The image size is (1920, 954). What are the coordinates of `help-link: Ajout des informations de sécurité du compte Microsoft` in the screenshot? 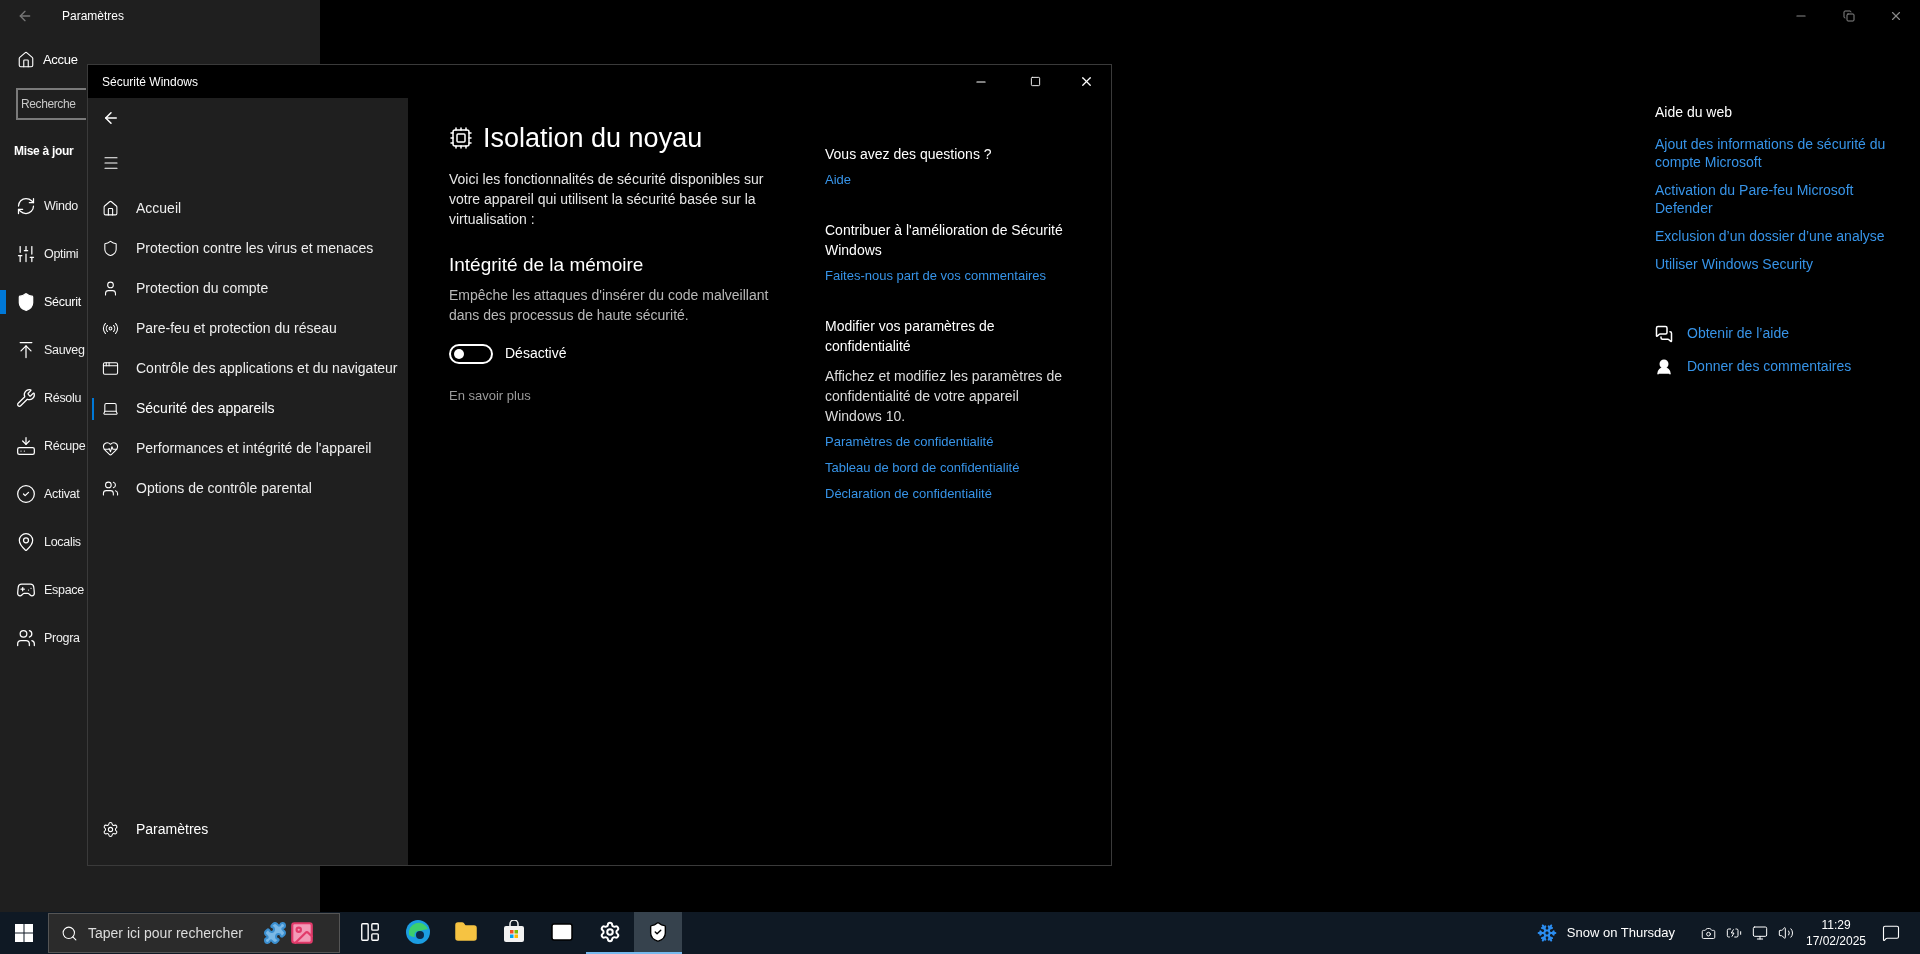 It's located at (1775, 153).